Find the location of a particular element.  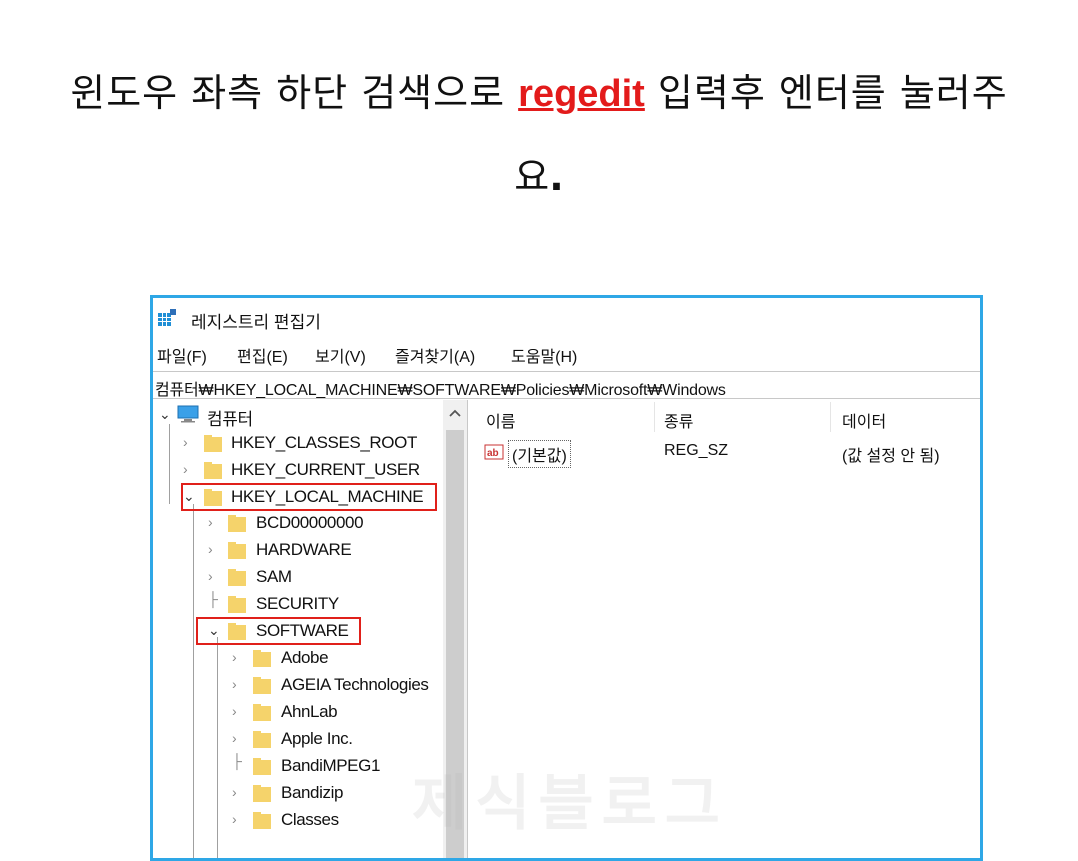

software-highlight-box is located at coordinates (278, 631).